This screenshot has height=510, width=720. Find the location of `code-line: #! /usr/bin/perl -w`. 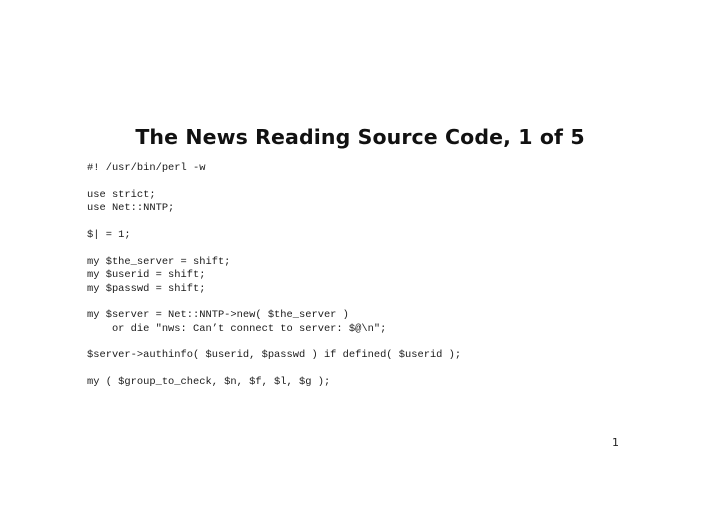

code-line: #! /usr/bin/perl -w is located at coordinates (146, 168).